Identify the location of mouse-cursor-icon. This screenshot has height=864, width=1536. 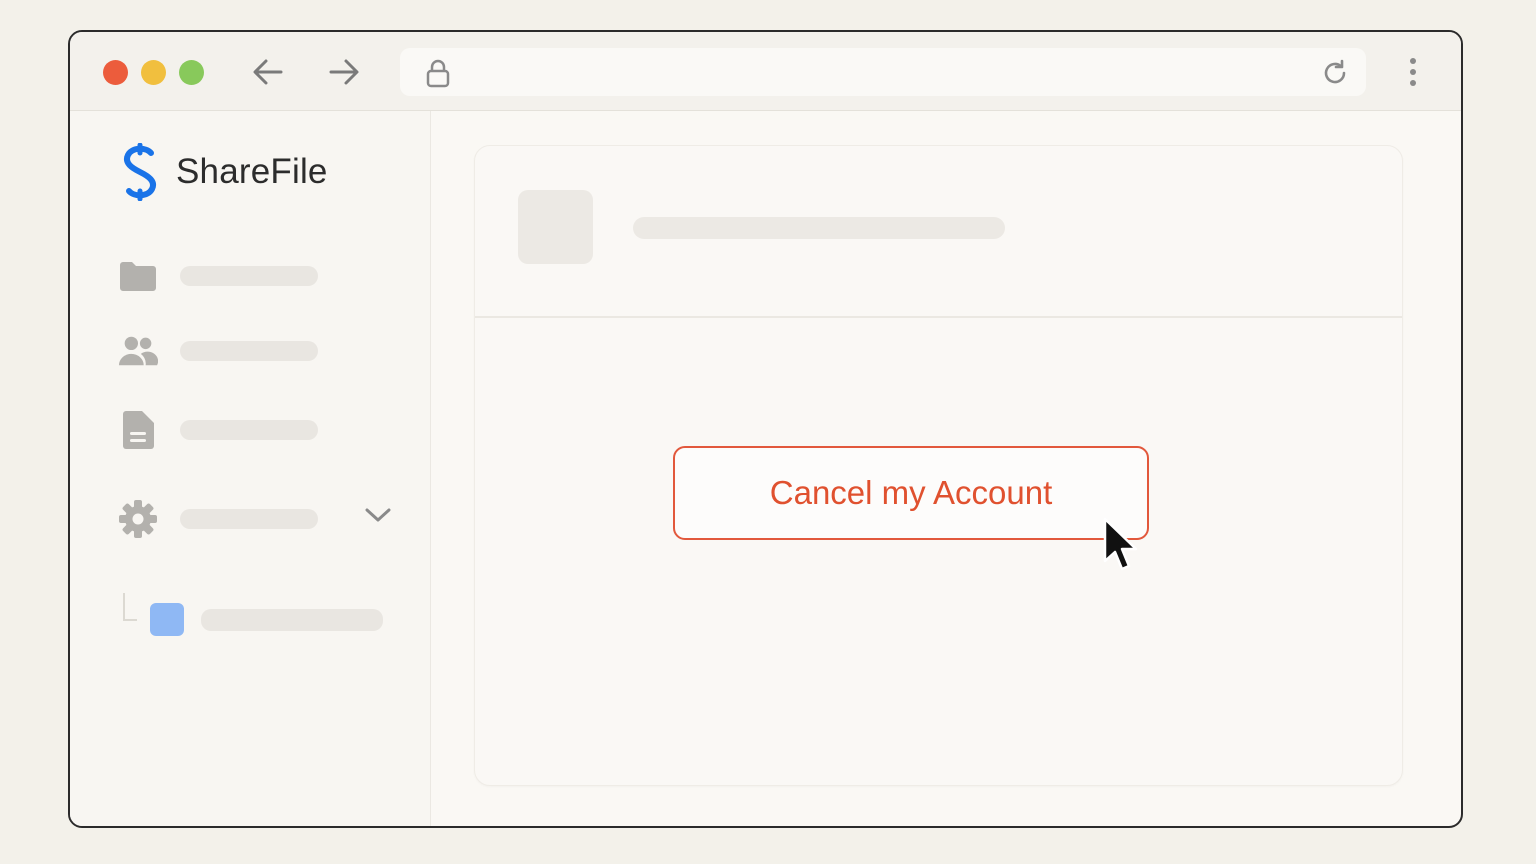
(1120, 544).